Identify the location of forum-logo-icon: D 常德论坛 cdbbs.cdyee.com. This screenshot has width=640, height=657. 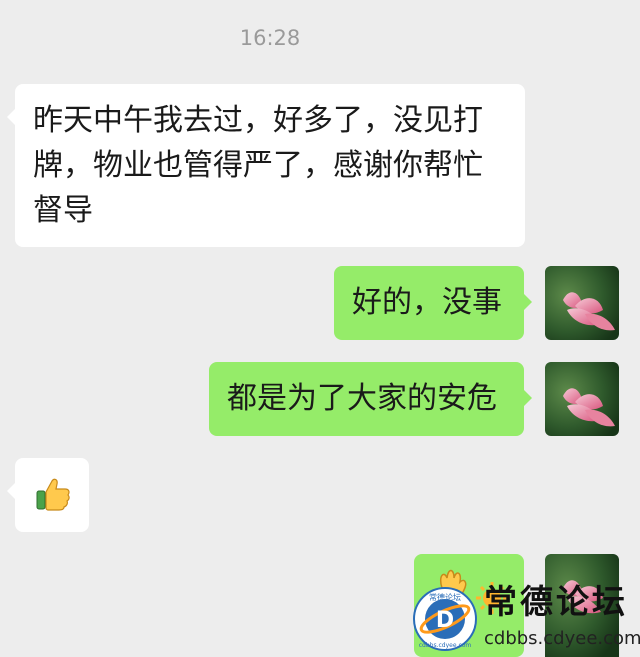
(445, 619).